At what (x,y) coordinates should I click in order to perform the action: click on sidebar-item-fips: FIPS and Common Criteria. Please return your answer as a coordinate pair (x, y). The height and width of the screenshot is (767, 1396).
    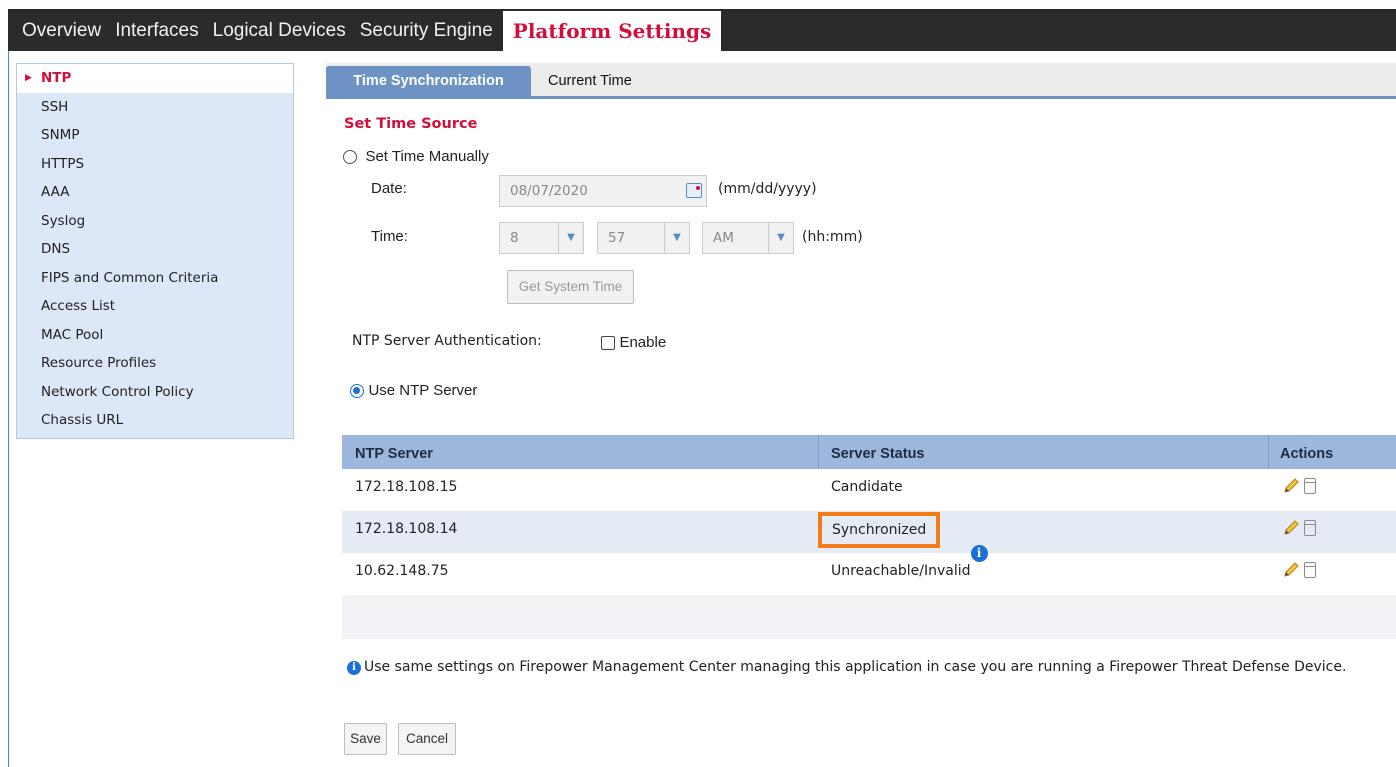
    Looking at the image, I should click on (155, 278).